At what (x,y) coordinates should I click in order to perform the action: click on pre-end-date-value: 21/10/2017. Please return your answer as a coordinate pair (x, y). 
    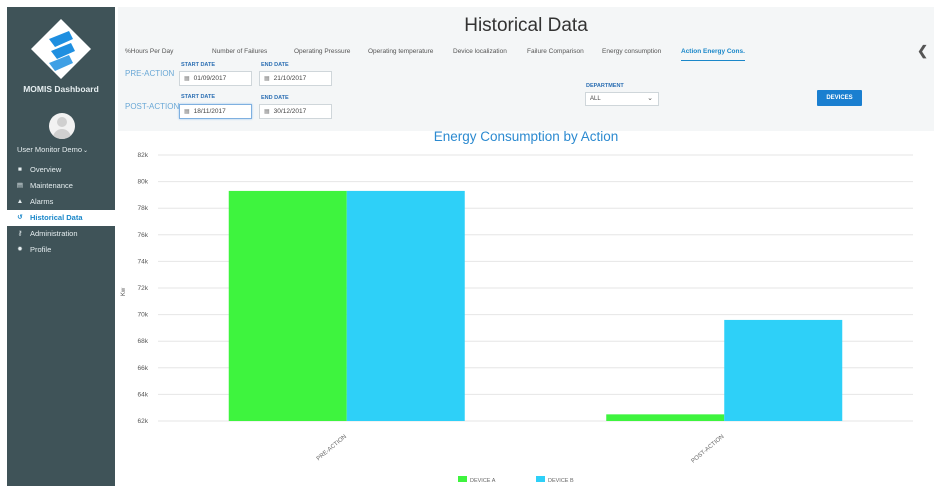
    Looking at the image, I should click on (290, 78).